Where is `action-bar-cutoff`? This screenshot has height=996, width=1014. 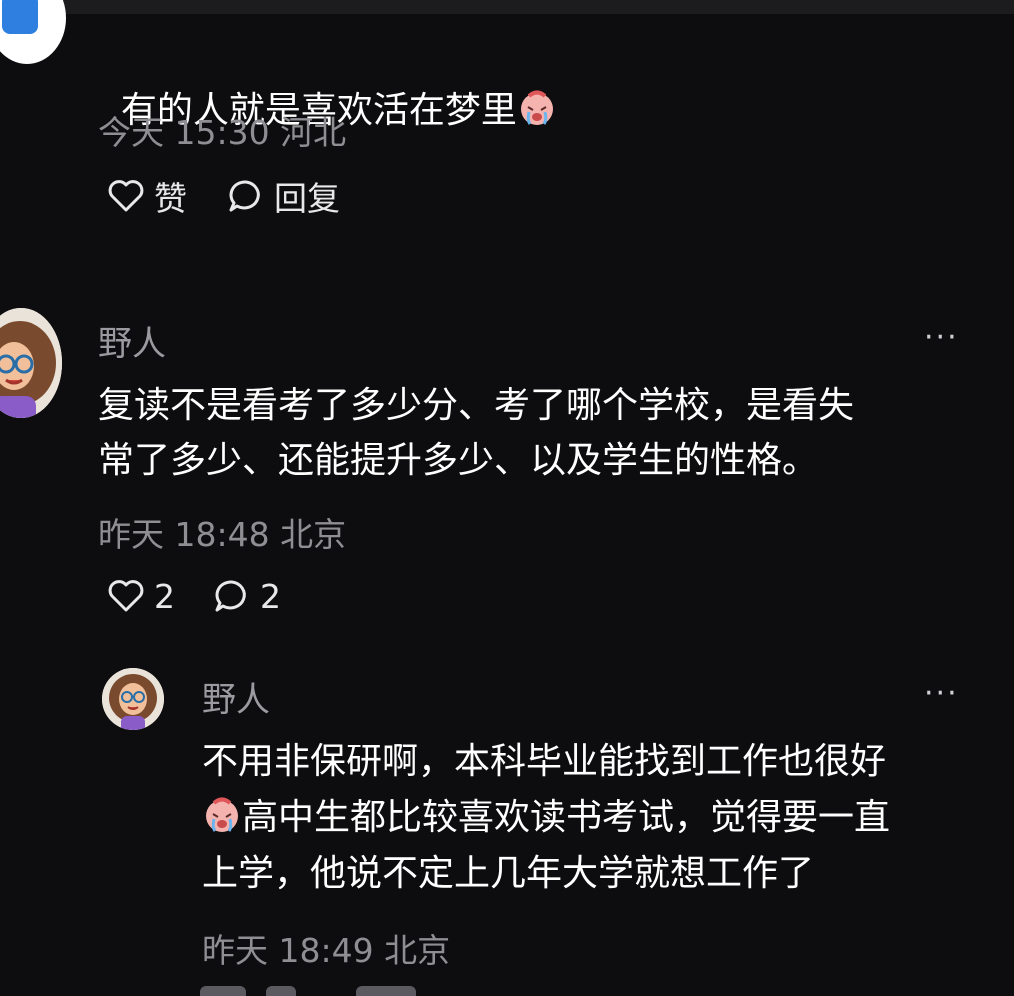
action-bar-cutoff is located at coordinates (330, 991).